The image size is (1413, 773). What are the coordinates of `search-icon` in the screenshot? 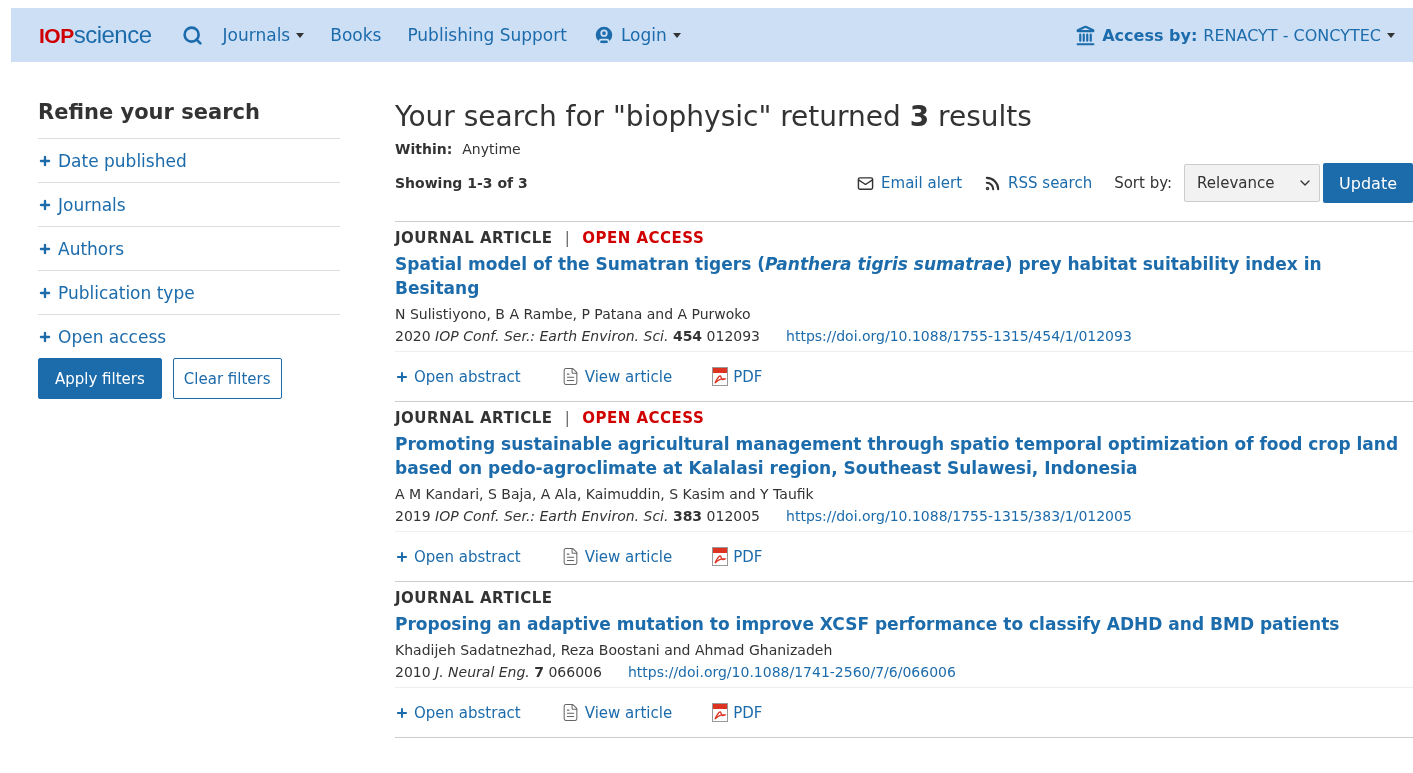 It's located at (192, 35).